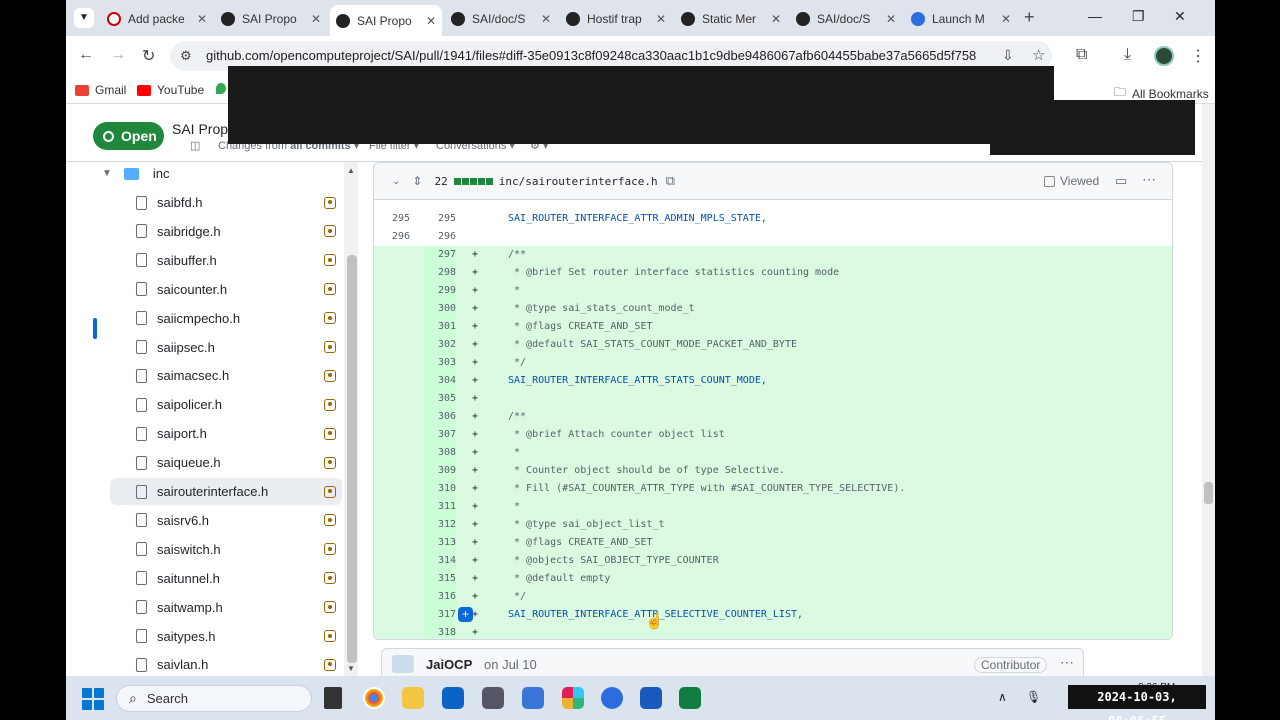  Describe the element at coordinates (1008, 55) in the screenshot. I see `install-app-icon: ⇩` at that location.